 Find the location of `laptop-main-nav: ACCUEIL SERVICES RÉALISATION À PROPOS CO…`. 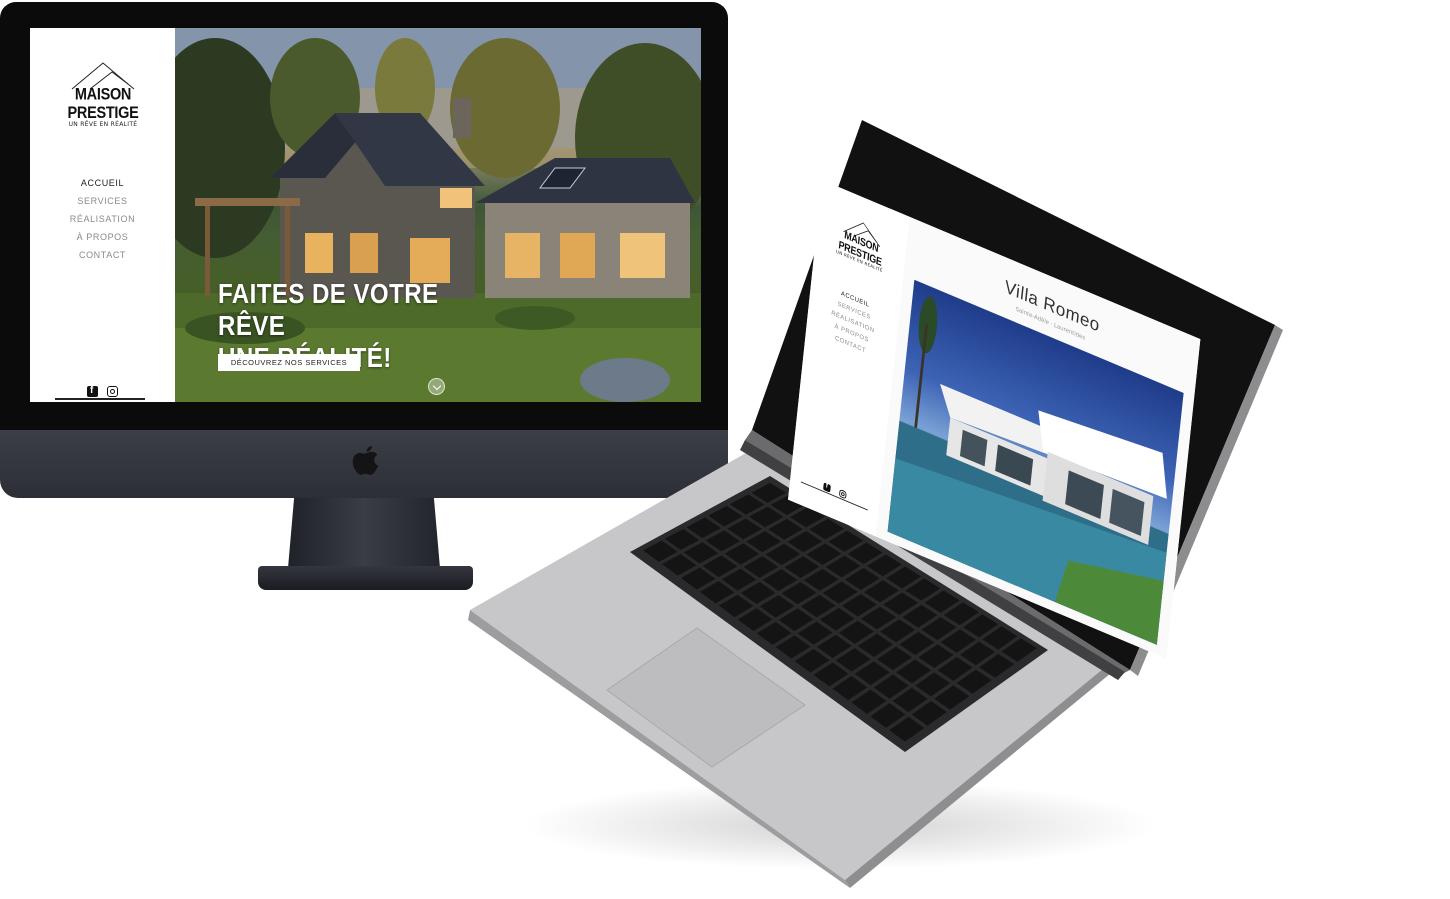

laptop-main-nav: ACCUEIL SERVICES RÉALISATION À PROPOS CO… is located at coordinates (853, 322).